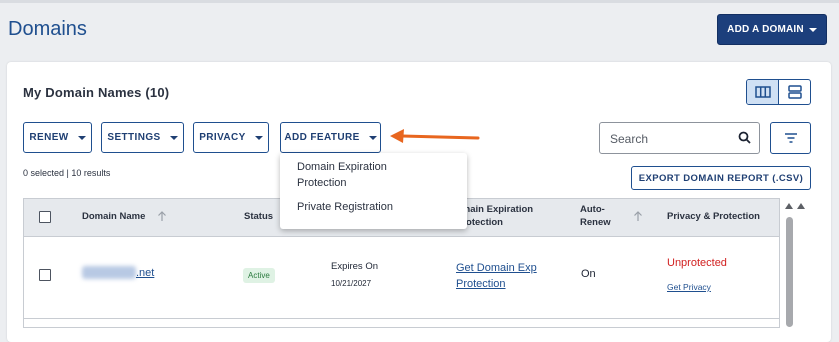 The height and width of the screenshot is (342, 839). I want to click on auto-renew-value: On, so click(588, 274).